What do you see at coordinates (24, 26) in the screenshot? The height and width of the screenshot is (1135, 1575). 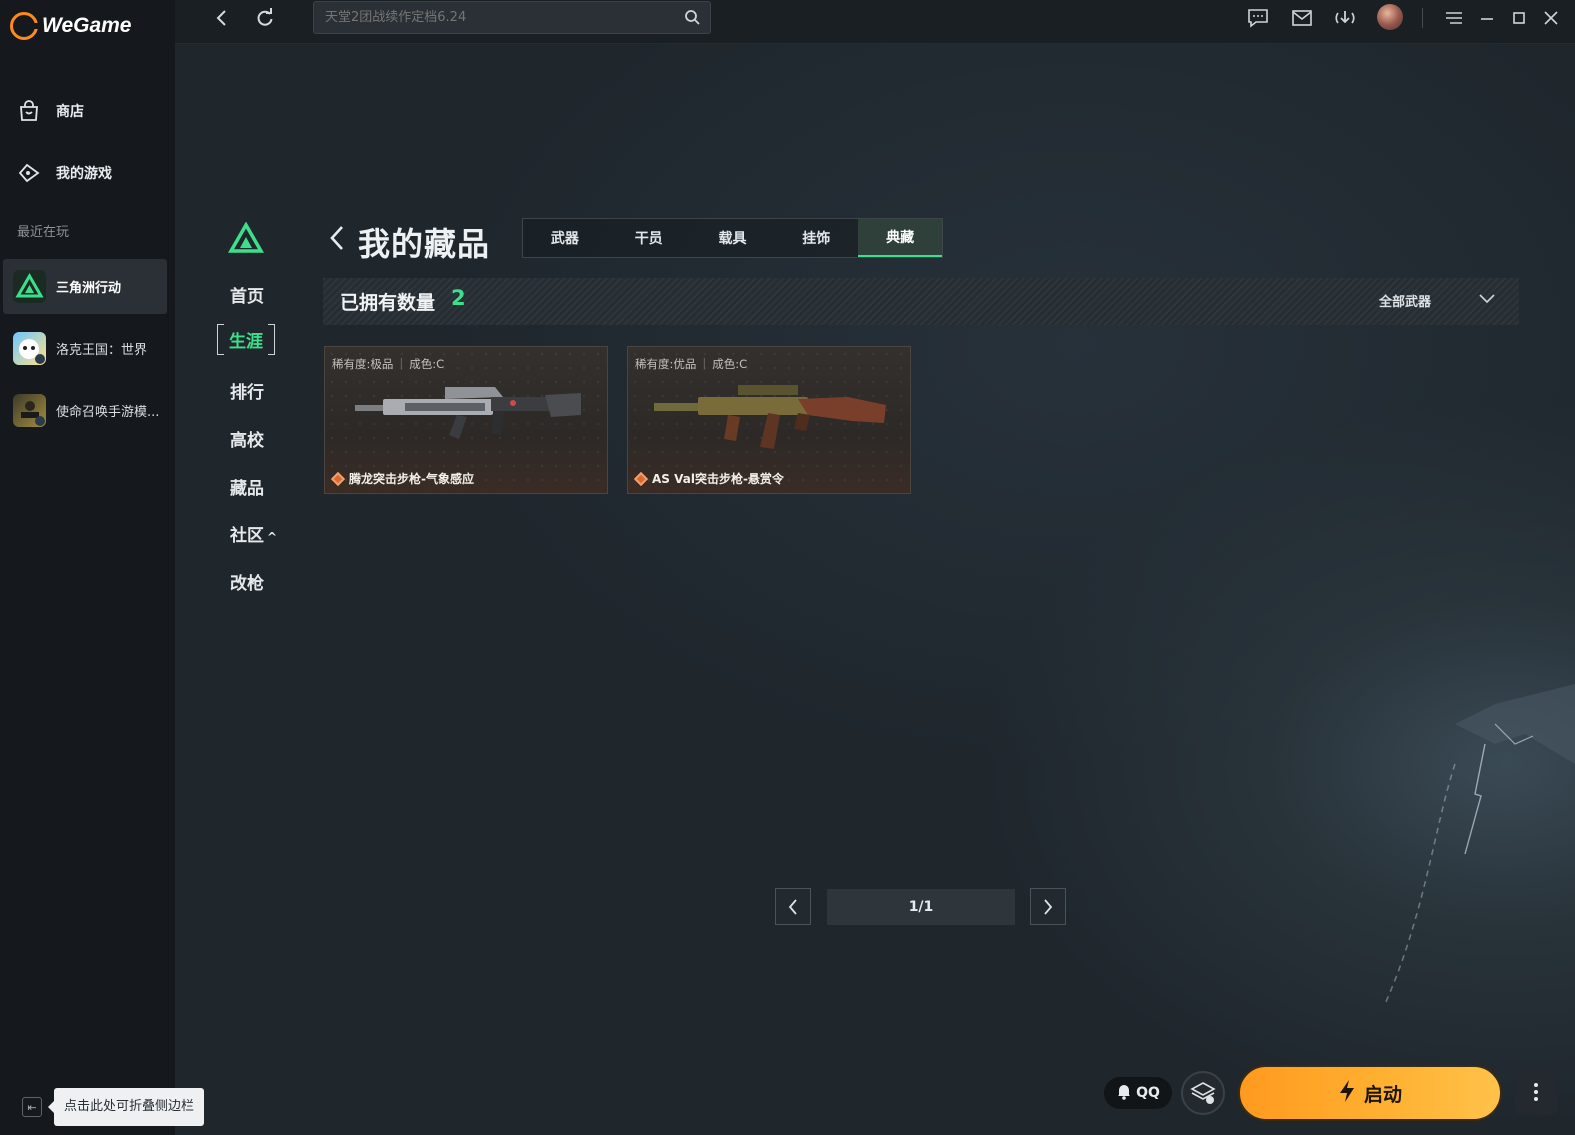 I see `wegame-logo-icon` at bounding box center [24, 26].